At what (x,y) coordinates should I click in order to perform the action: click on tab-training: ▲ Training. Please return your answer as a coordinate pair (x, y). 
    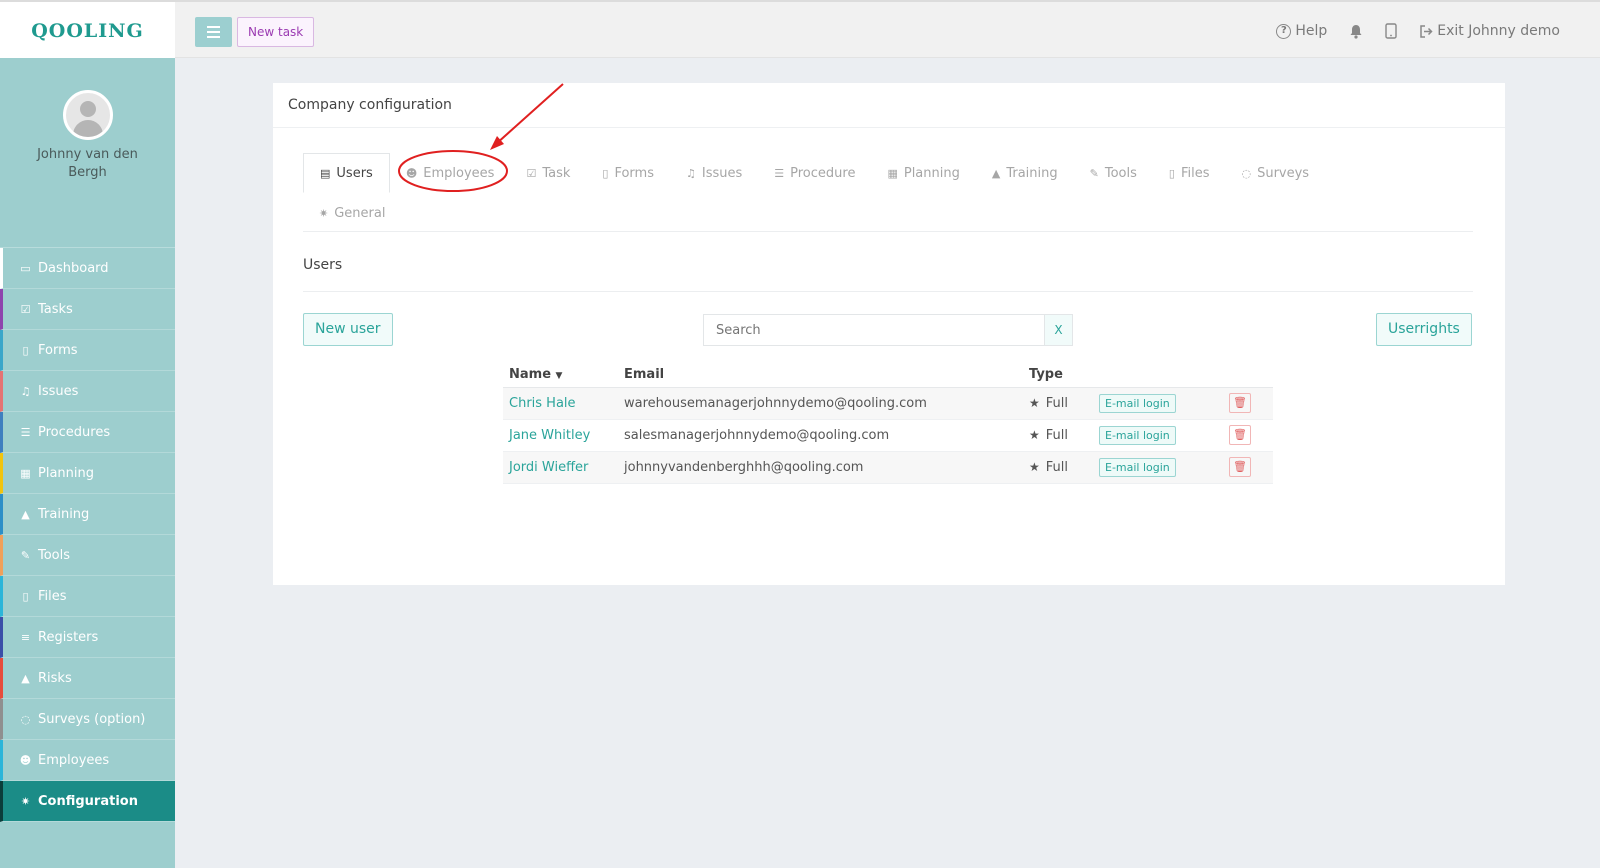
    Looking at the image, I should click on (1025, 173).